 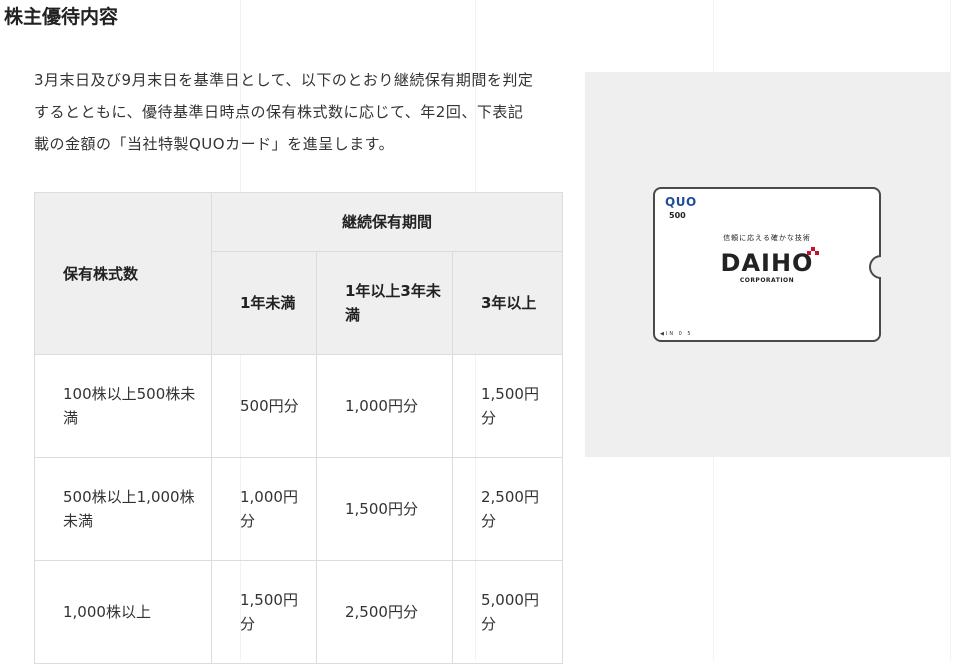 I want to click on row-shares: 500株以上1,000株未満, so click(x=123, y=509).